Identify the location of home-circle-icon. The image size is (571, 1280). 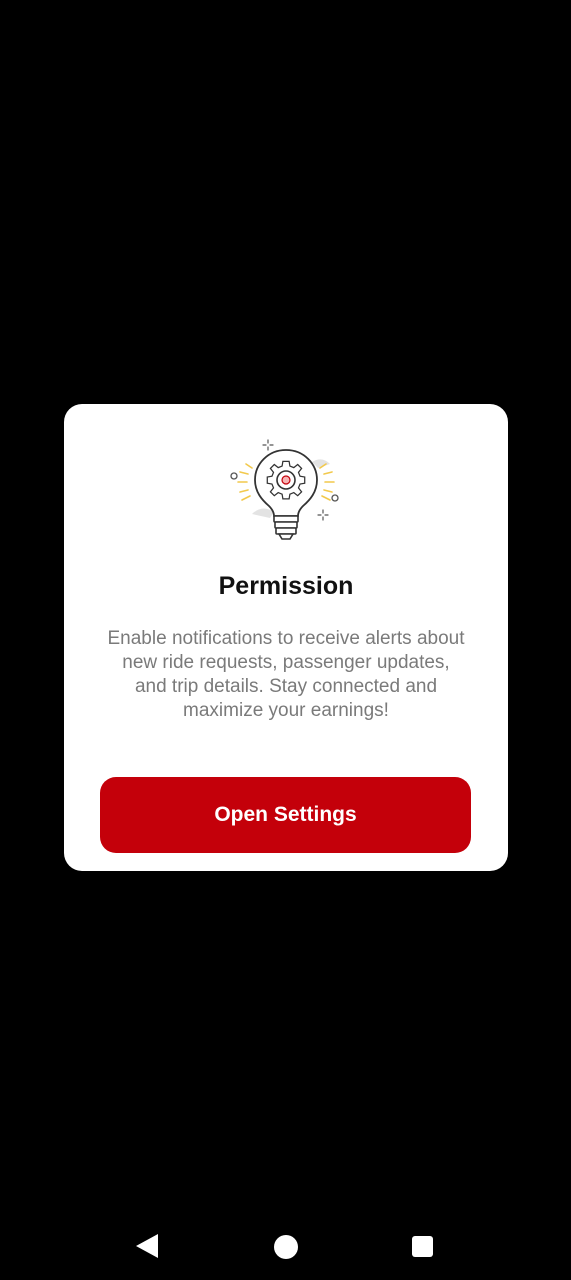
(286, 1247).